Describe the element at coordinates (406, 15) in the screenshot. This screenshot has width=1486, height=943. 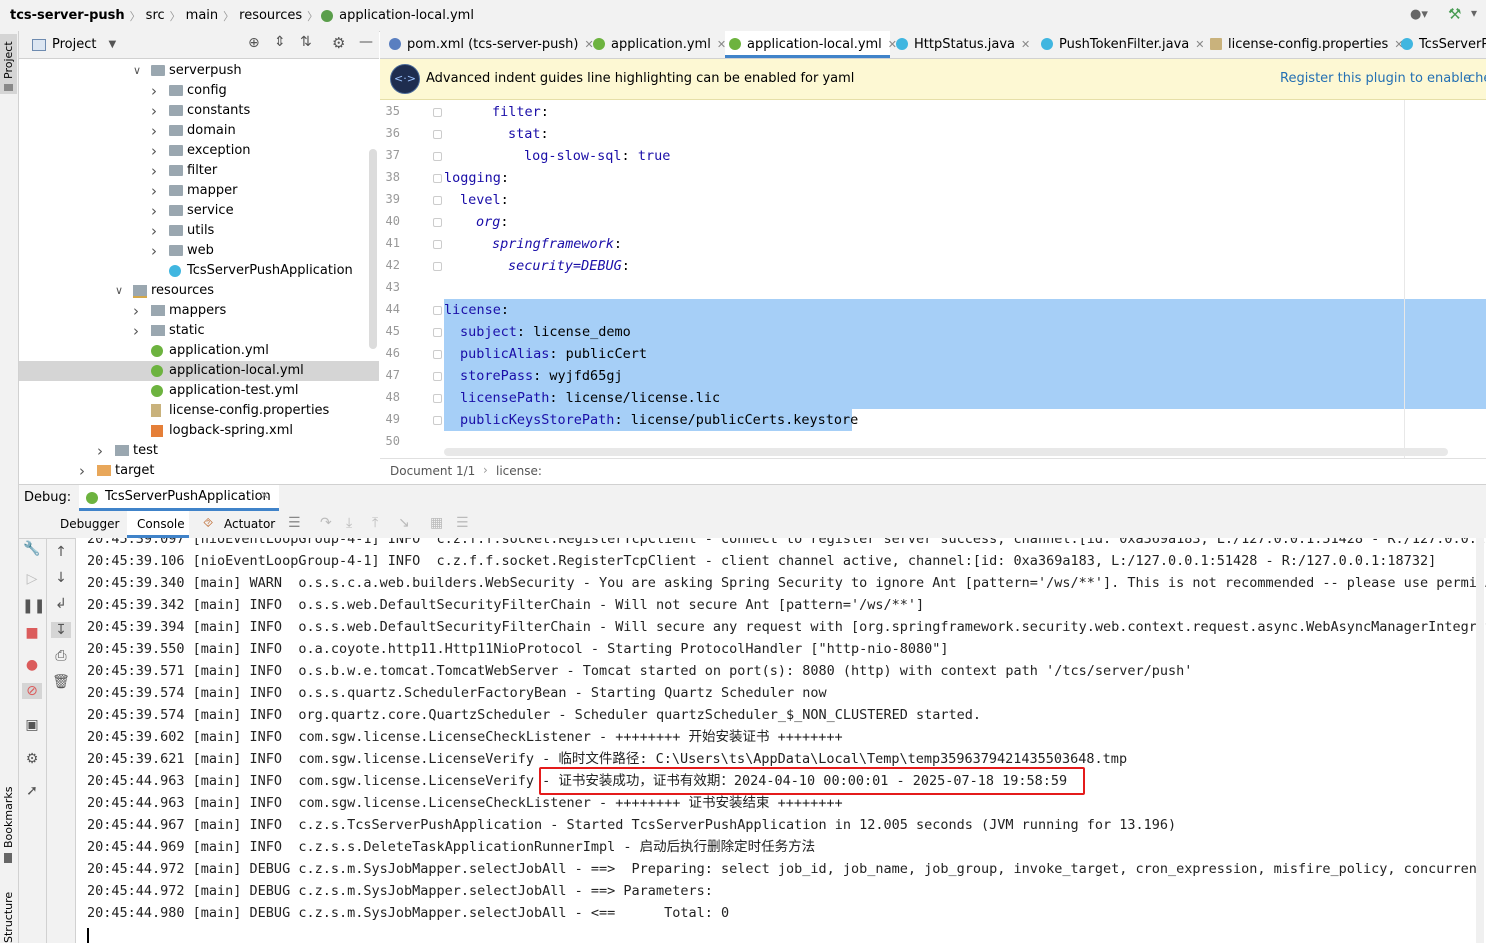
I see `breadcrumb-file: application-local.yml` at that location.